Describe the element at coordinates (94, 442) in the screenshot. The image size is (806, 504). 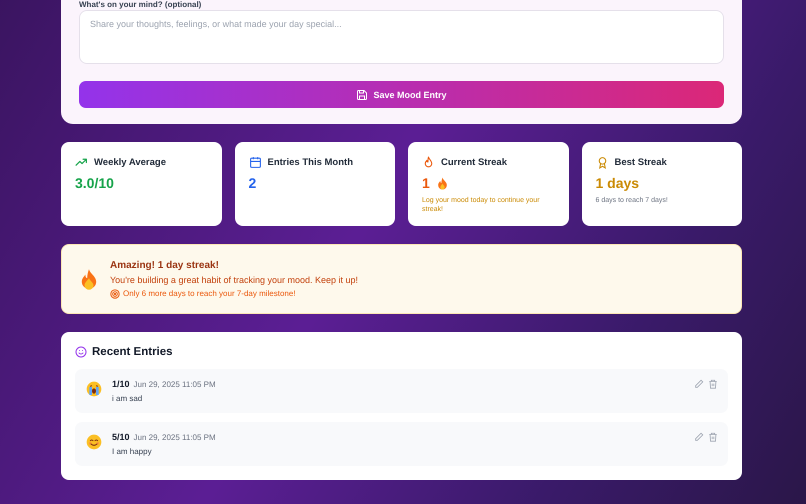
I see `smiling-face-icon` at that location.